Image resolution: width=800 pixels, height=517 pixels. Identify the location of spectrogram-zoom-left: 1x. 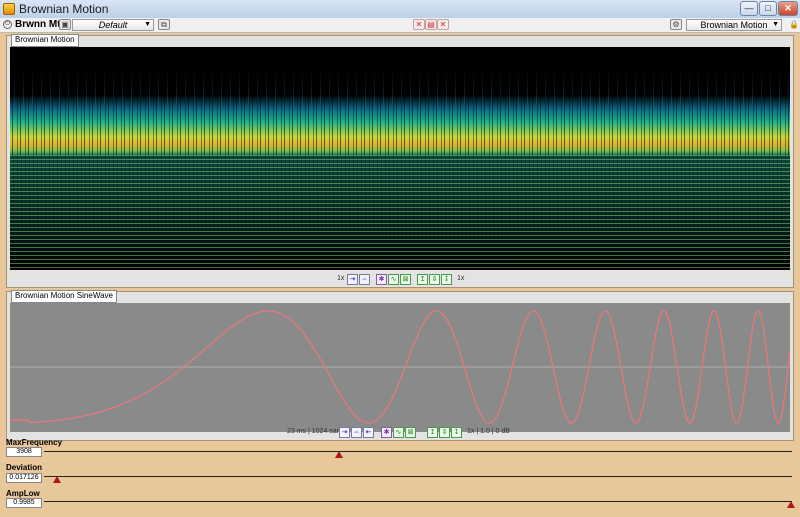
(341, 278).